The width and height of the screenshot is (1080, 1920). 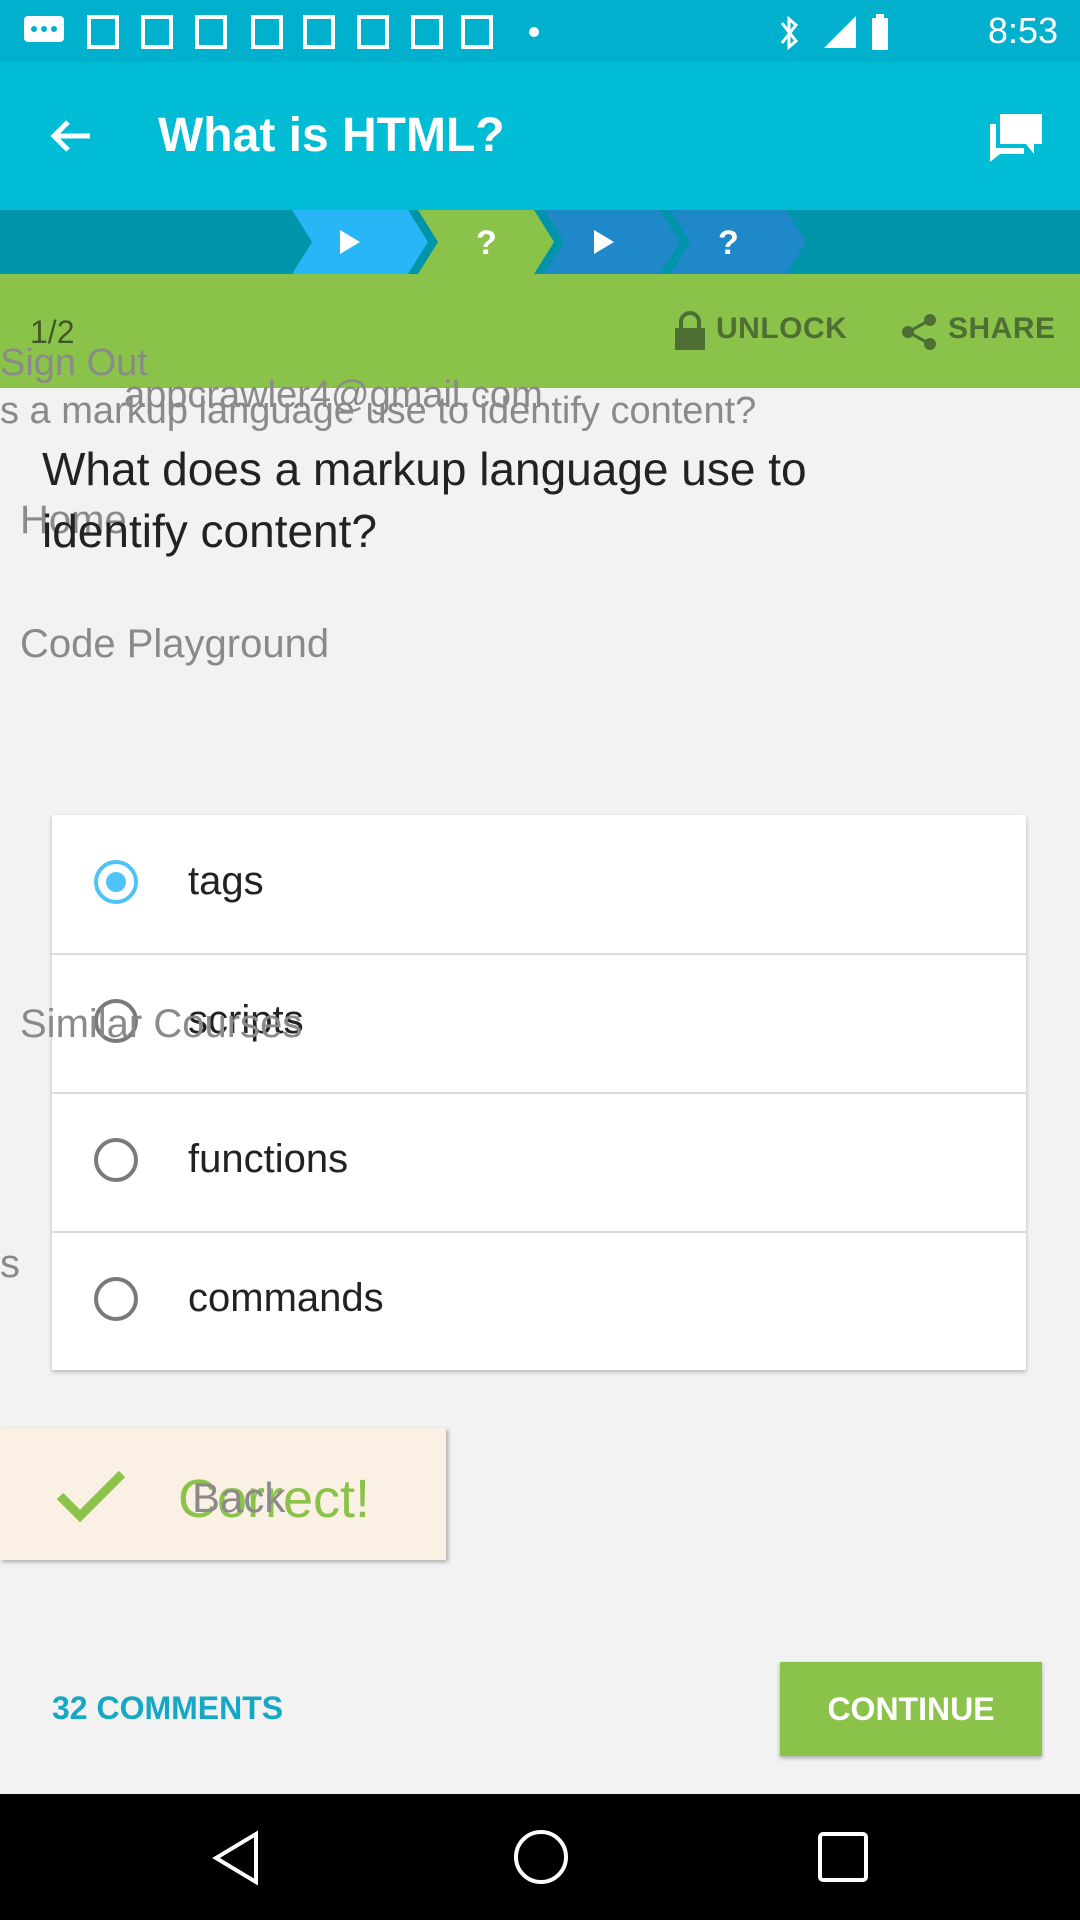 I want to click on home-nav-icon, so click(x=541, y=1857).